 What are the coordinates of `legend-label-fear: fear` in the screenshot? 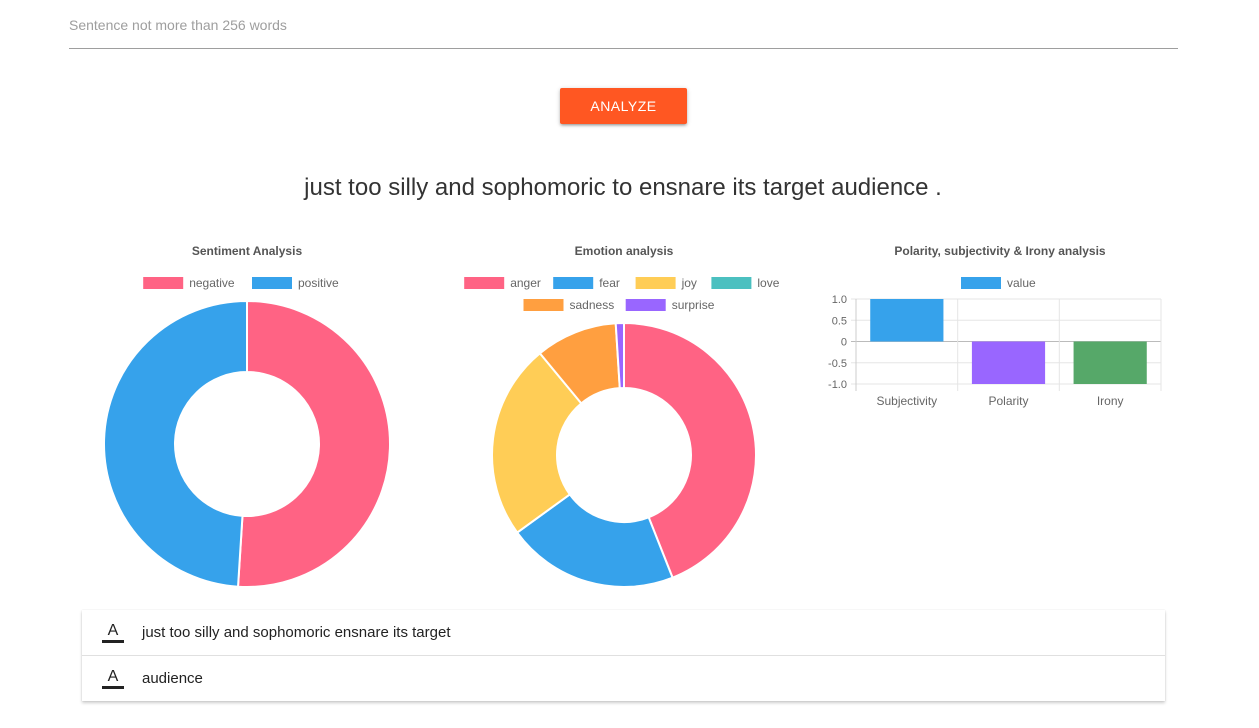 It's located at (609, 283).